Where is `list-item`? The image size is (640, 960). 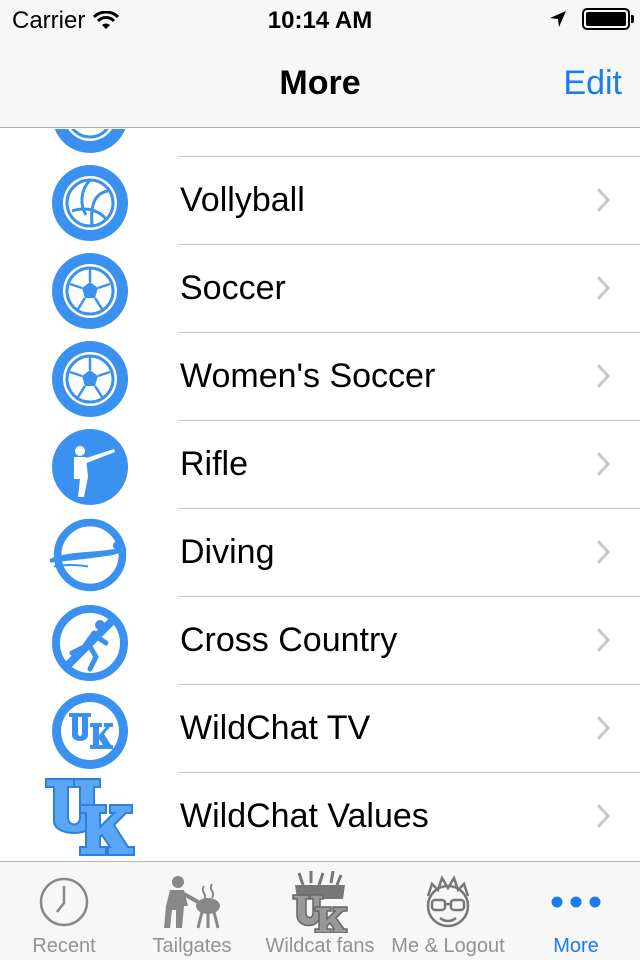 list-item is located at coordinates (320, 143).